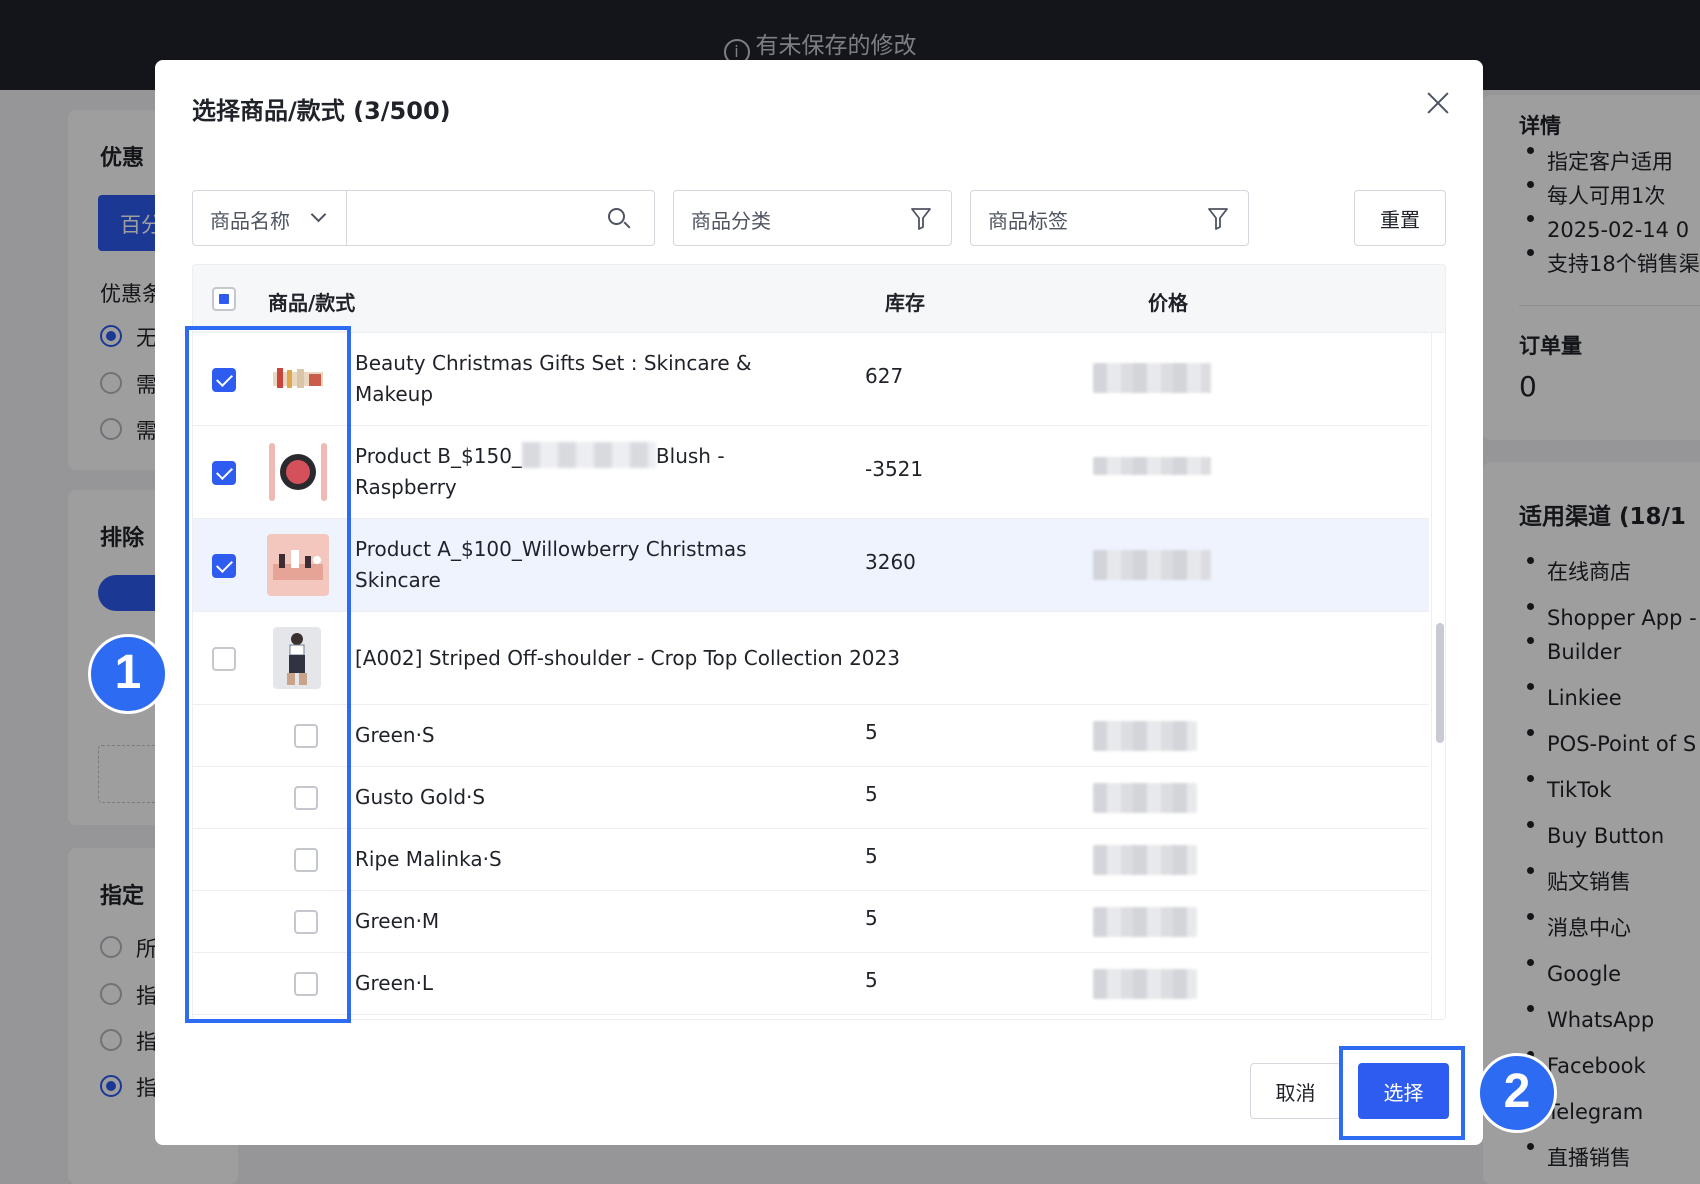 Image resolution: width=1700 pixels, height=1184 pixels. Describe the element at coordinates (590, 472) in the screenshot. I see `row-name: Product B_$150_ Blush - Raspberry` at that location.